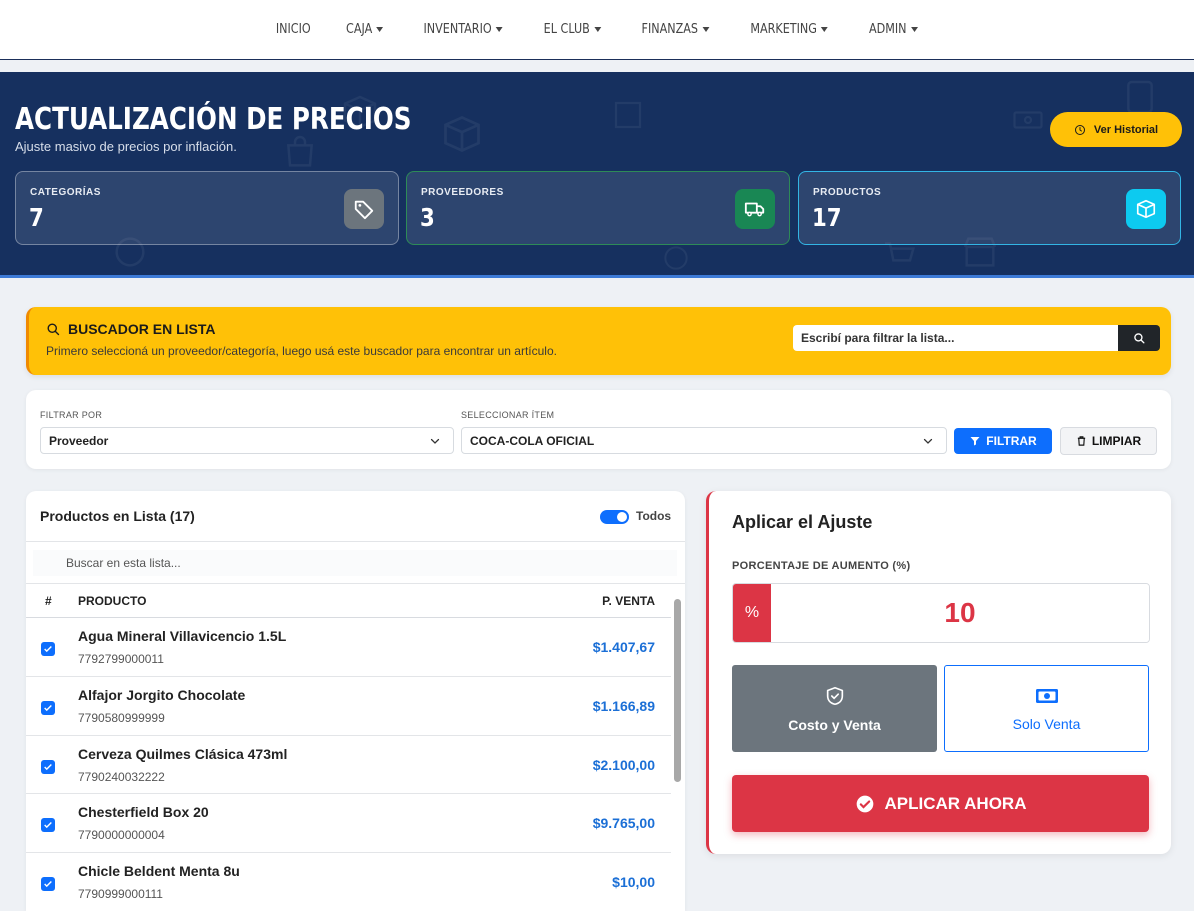 Image resolution: width=1194 pixels, height=911 pixels. I want to click on filter-by-select: Proveedor, so click(247, 440).